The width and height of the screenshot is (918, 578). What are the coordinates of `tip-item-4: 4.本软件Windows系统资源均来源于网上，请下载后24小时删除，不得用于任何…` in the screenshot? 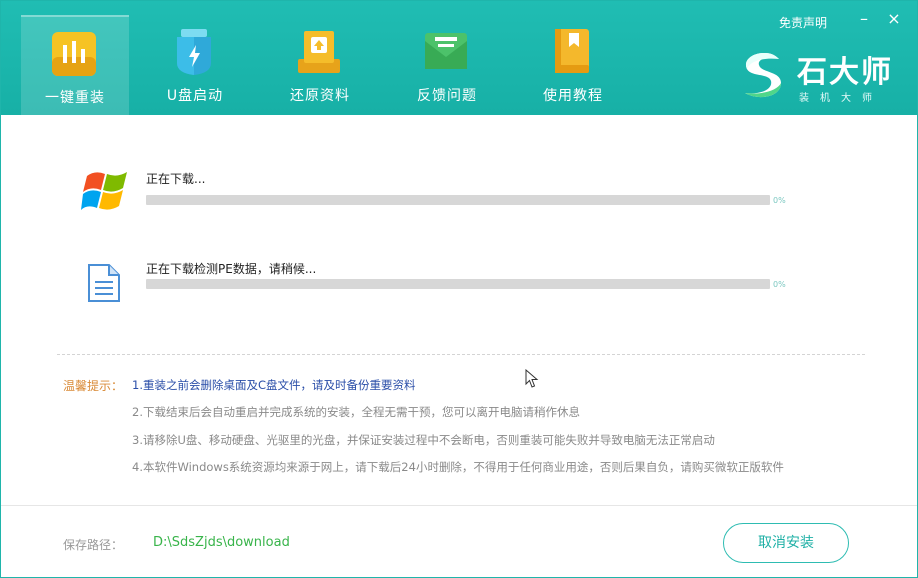 It's located at (458, 467).